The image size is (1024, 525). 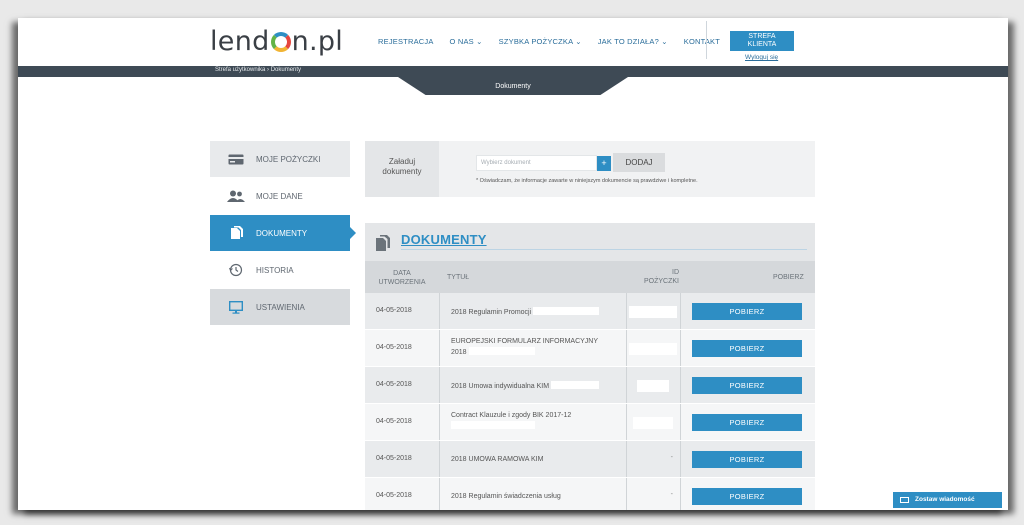 I want to click on sidebar-item-label: HISTORIA, so click(x=275, y=270).